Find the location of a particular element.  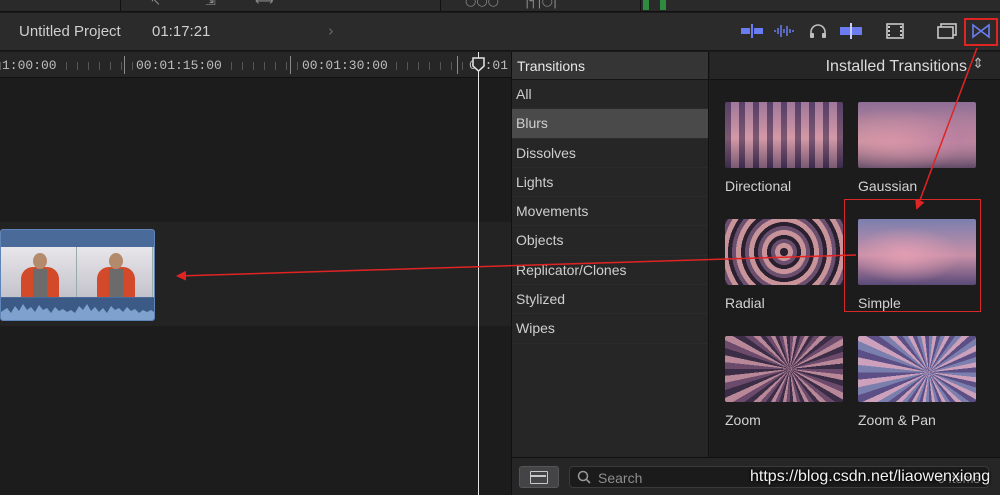

transition-tile-zoom: Zoom is located at coordinates (784, 382).